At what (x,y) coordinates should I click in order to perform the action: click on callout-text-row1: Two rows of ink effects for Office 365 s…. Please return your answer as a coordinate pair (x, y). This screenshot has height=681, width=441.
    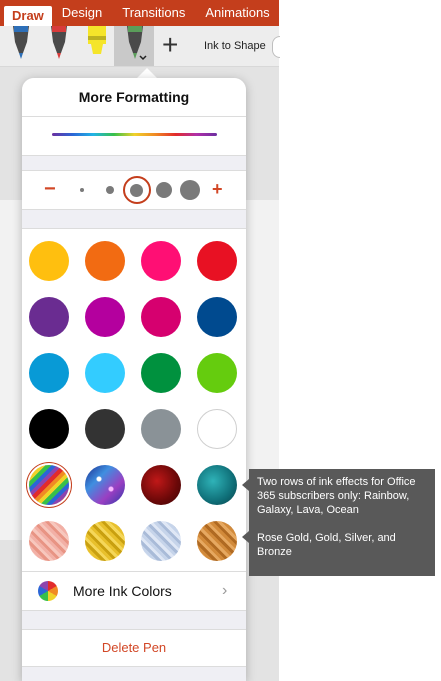
    Looking at the image, I should click on (336, 496).